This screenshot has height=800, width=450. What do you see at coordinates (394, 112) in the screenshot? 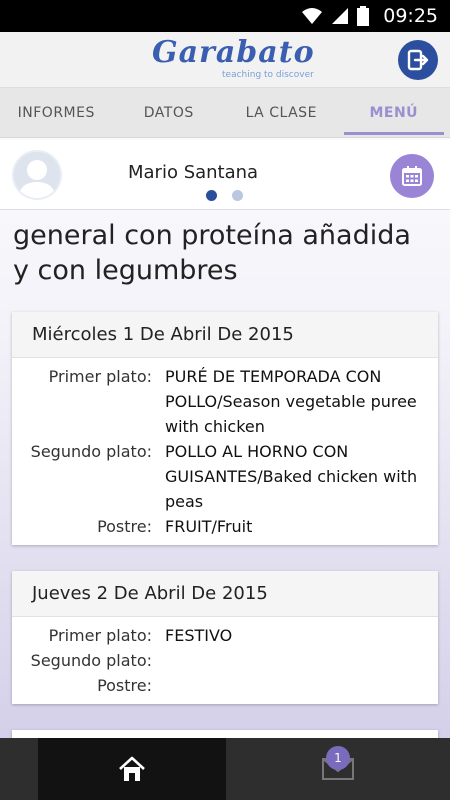
I see `tab-menu: MENÚ` at bounding box center [394, 112].